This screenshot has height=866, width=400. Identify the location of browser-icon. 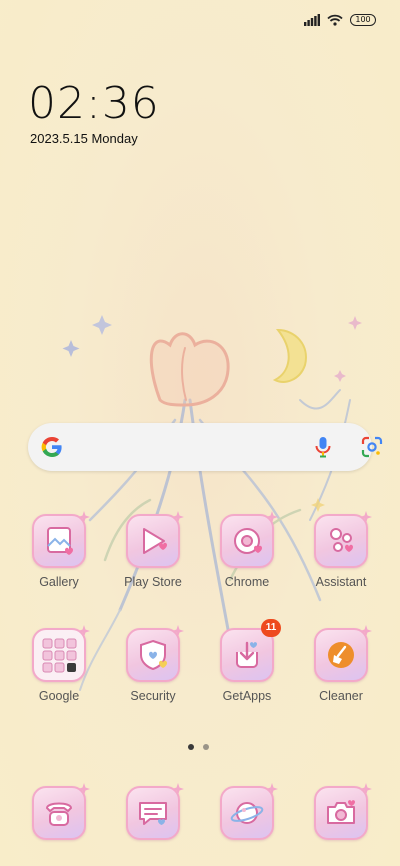
(247, 813).